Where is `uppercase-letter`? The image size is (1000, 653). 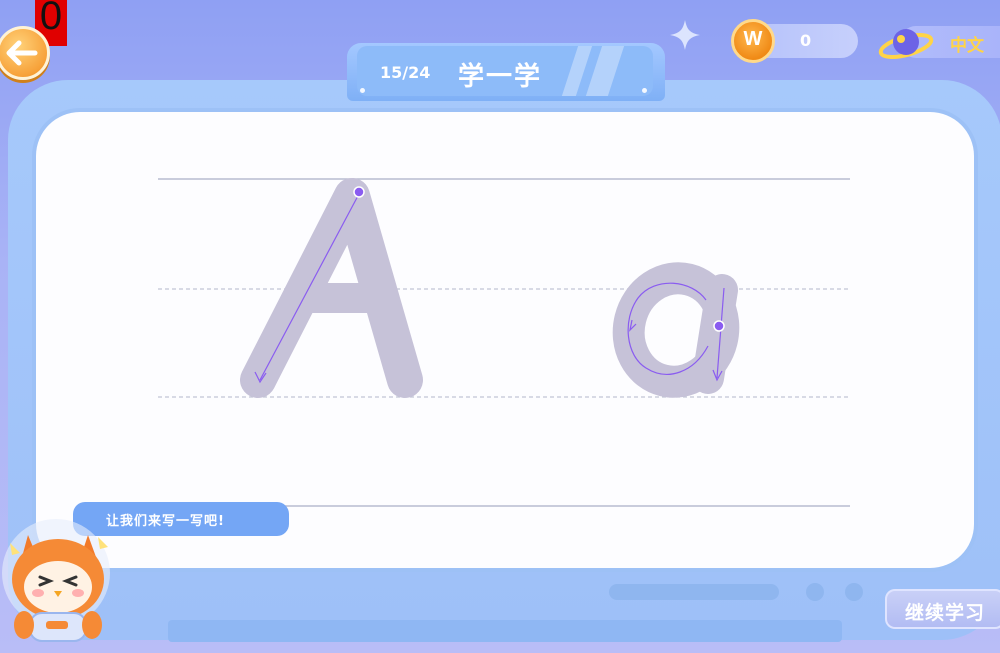
uppercase-letter is located at coordinates (331, 288).